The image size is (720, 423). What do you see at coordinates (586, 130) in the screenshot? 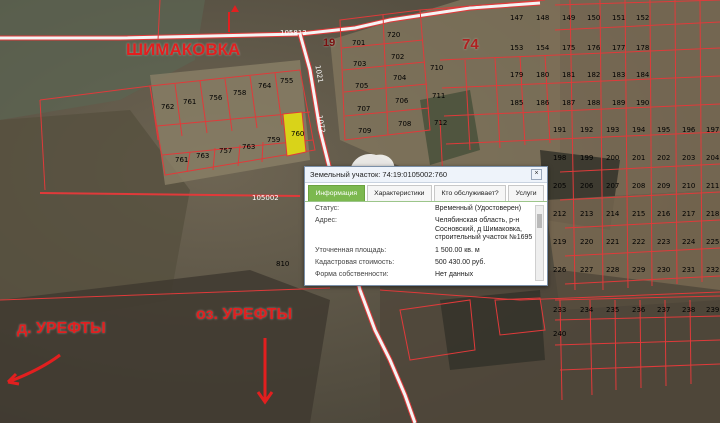
I see `lot-label: 192` at bounding box center [586, 130].